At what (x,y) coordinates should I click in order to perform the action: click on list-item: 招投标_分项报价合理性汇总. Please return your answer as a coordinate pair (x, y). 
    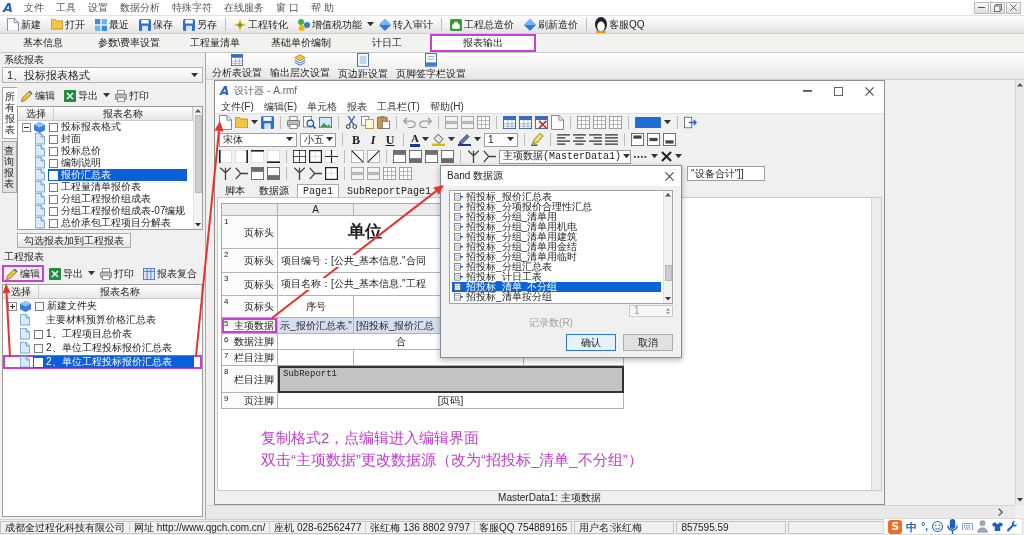
    Looking at the image, I should click on (523, 207).